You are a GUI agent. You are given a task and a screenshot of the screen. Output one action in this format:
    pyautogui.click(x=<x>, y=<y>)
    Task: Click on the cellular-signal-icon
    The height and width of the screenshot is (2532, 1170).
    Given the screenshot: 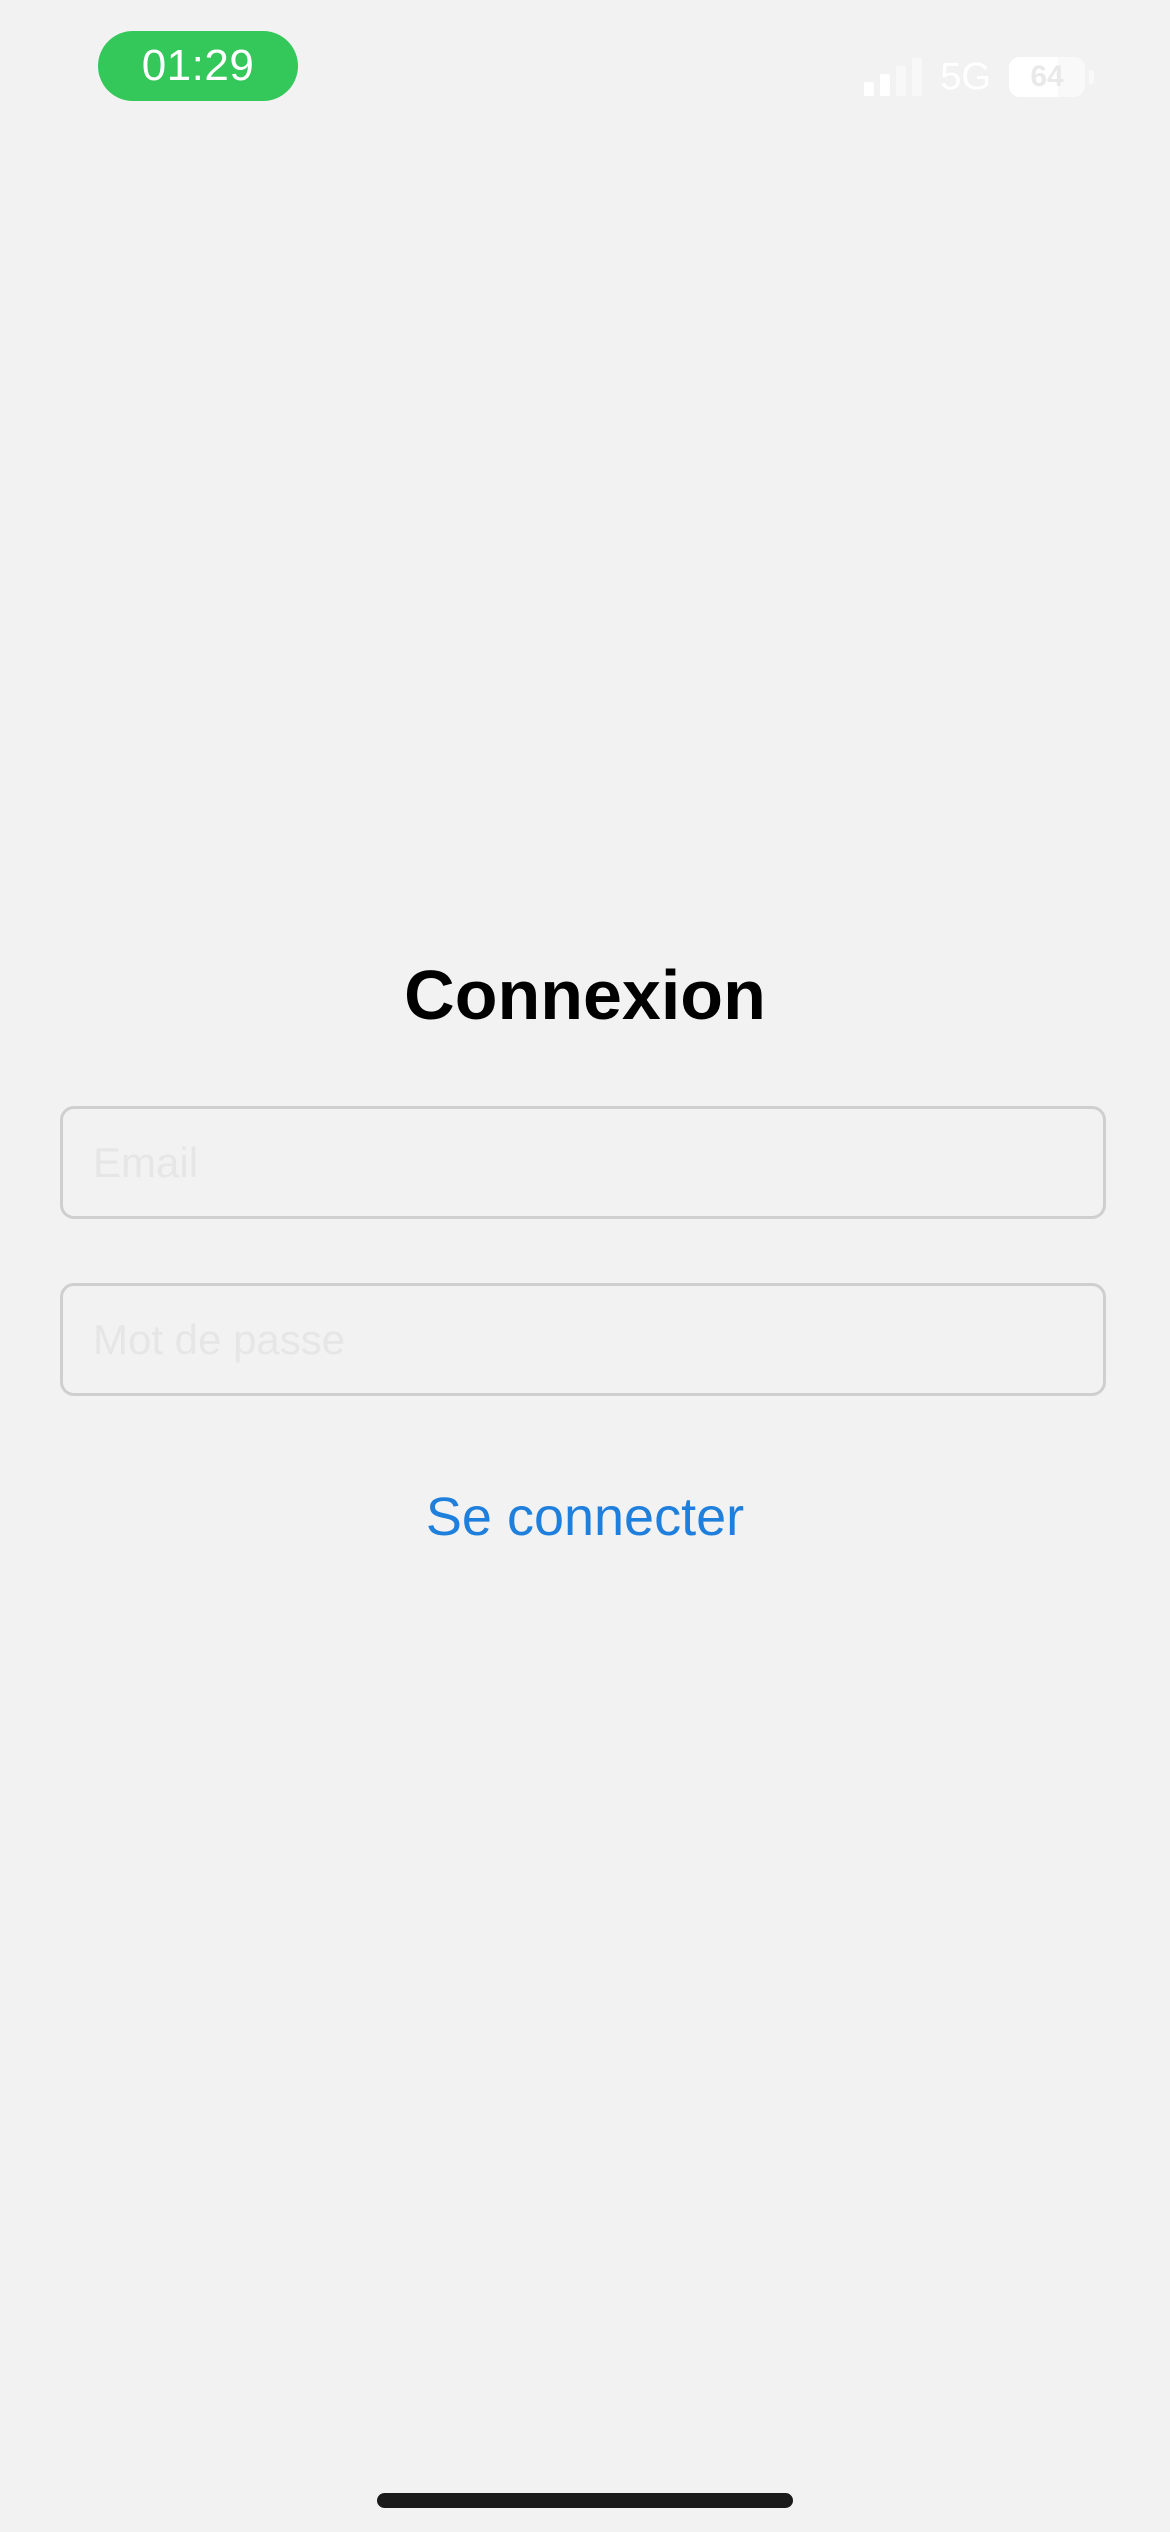 What is the action you would take?
    pyautogui.click(x=893, y=77)
    